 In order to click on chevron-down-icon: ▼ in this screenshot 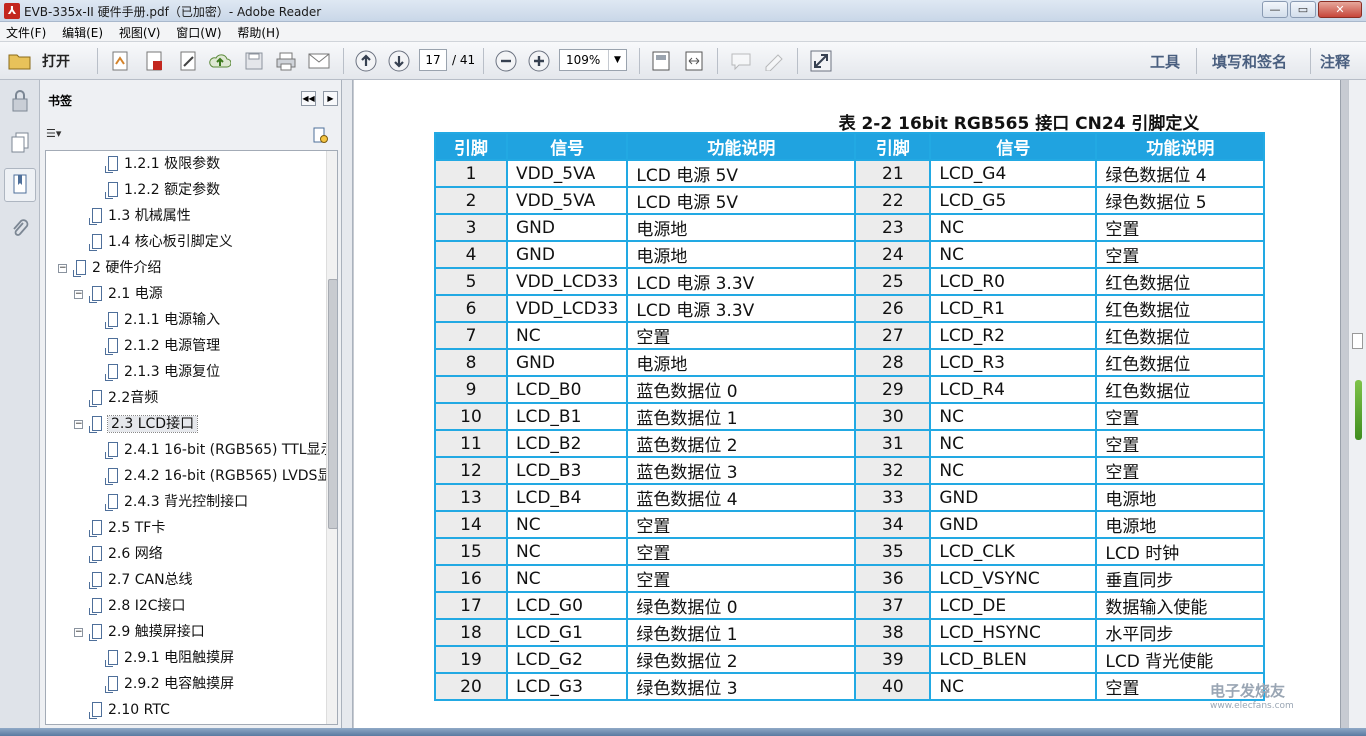, I will do `click(617, 60)`.